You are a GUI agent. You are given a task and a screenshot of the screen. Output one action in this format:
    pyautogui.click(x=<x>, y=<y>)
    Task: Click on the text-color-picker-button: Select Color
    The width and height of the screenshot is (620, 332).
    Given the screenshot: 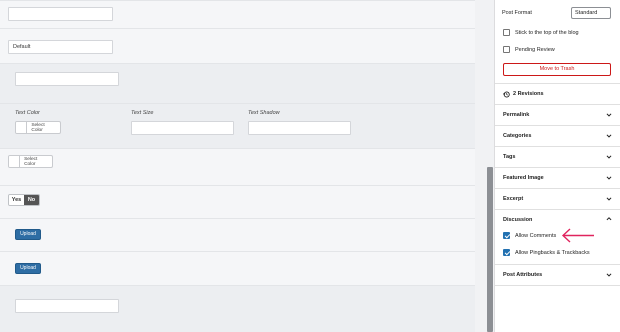 What is the action you would take?
    pyautogui.click(x=38, y=127)
    